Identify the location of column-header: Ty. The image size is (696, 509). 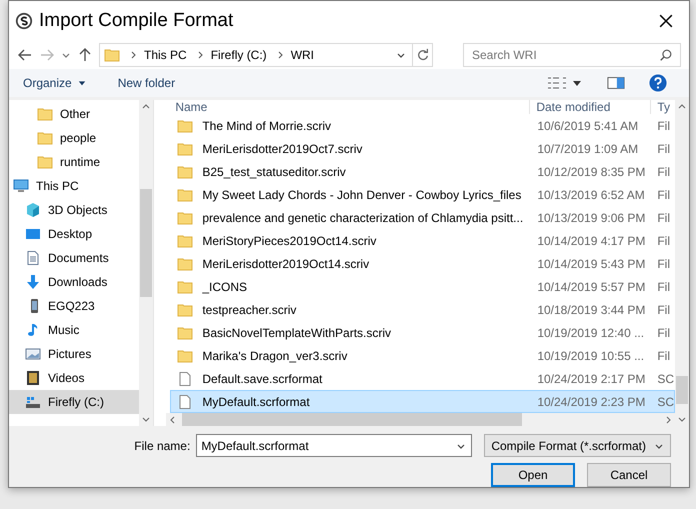
(660, 107).